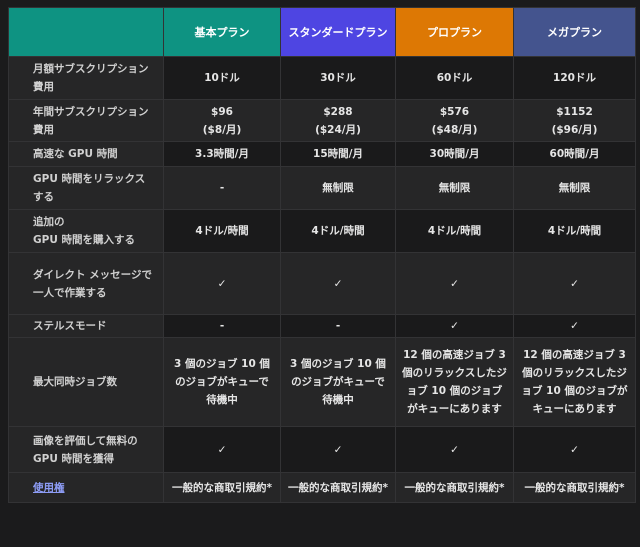 Image resolution: width=640 pixels, height=547 pixels. What do you see at coordinates (338, 154) in the screenshot?
I see `cell-standard: 15時間/月` at bounding box center [338, 154].